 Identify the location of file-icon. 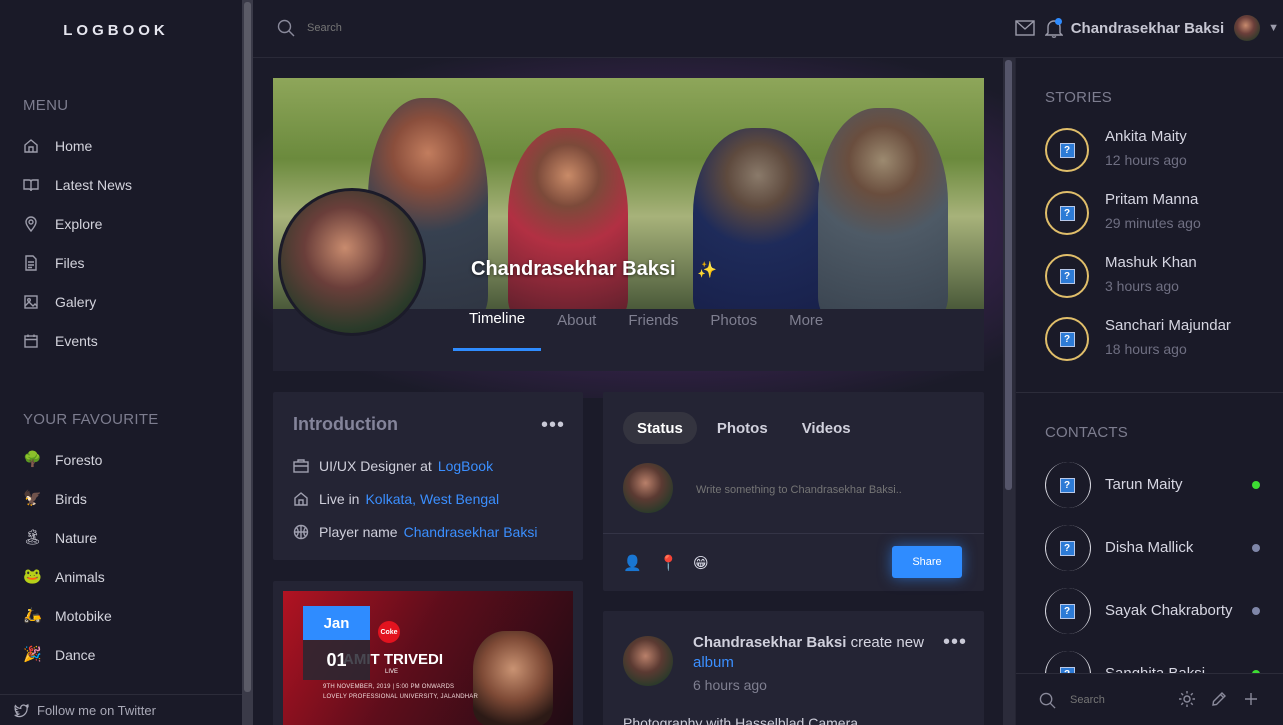
(31, 263).